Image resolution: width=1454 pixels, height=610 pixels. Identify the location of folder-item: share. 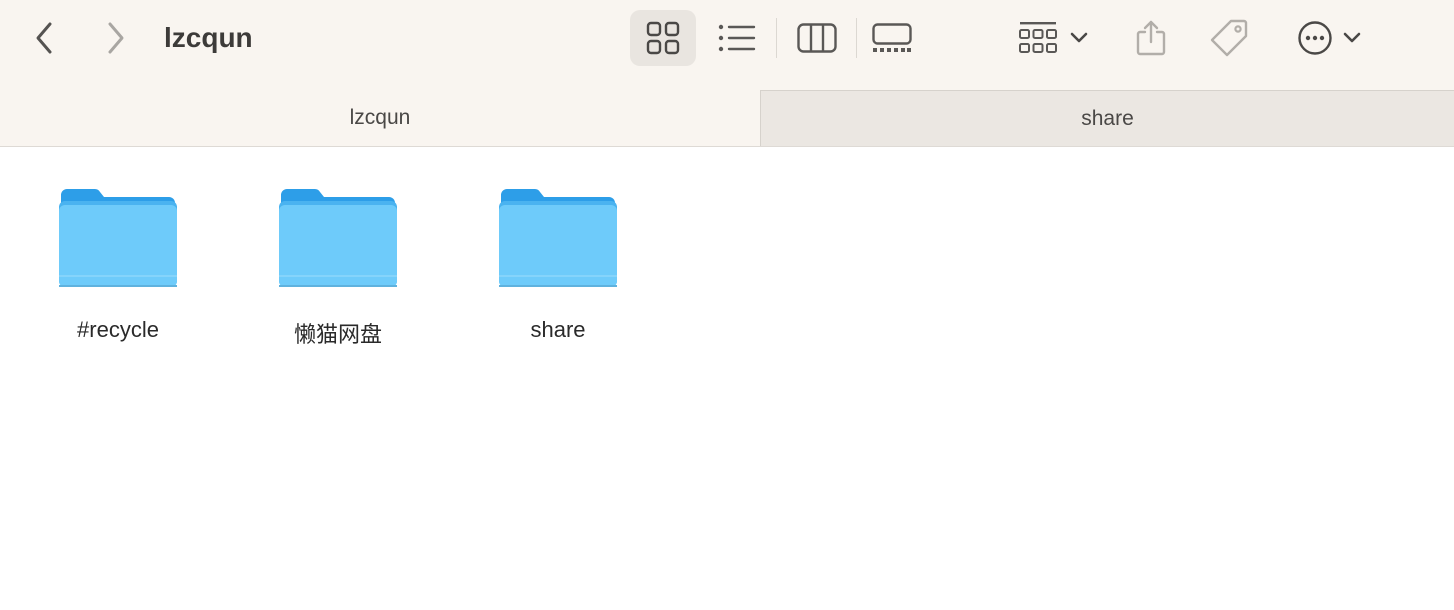
(558, 272).